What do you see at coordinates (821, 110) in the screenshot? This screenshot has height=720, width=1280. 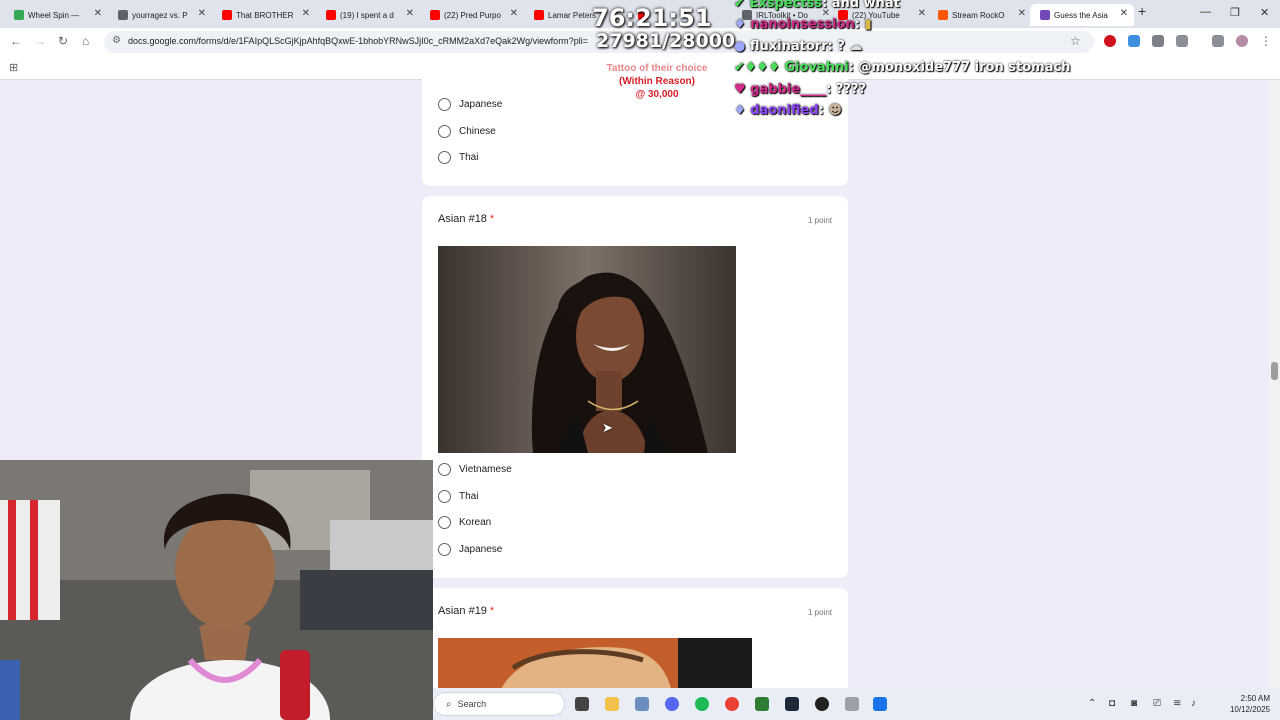 I see `chat-text: :` at bounding box center [821, 110].